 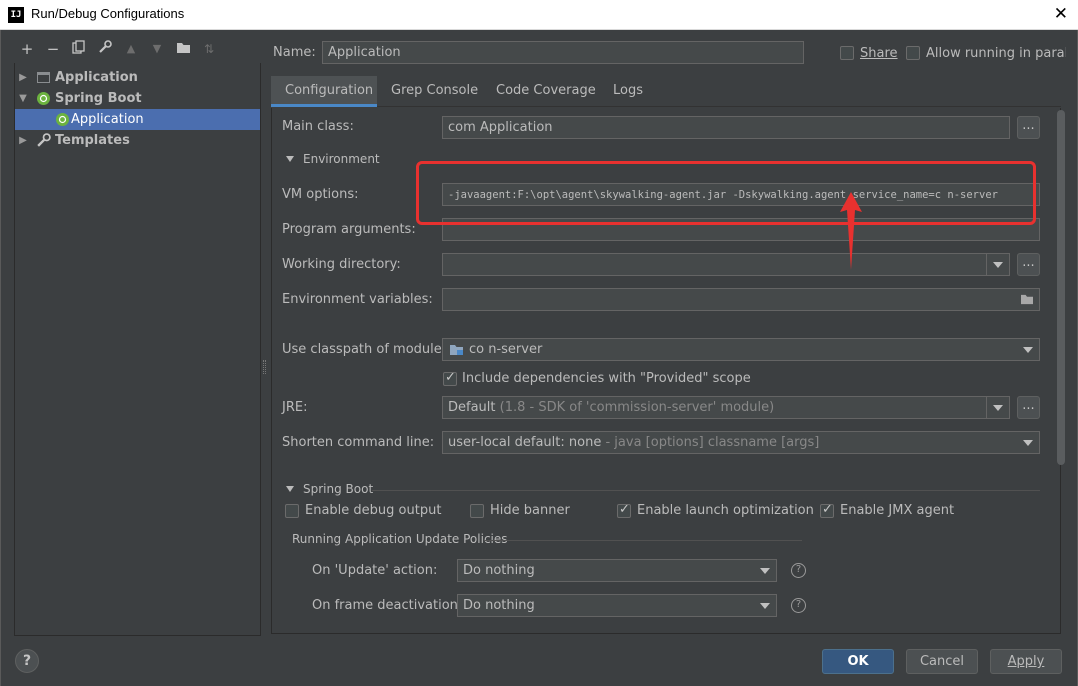 I want to click on classpath-module-label: Use classpath of module:, so click(x=364, y=349).